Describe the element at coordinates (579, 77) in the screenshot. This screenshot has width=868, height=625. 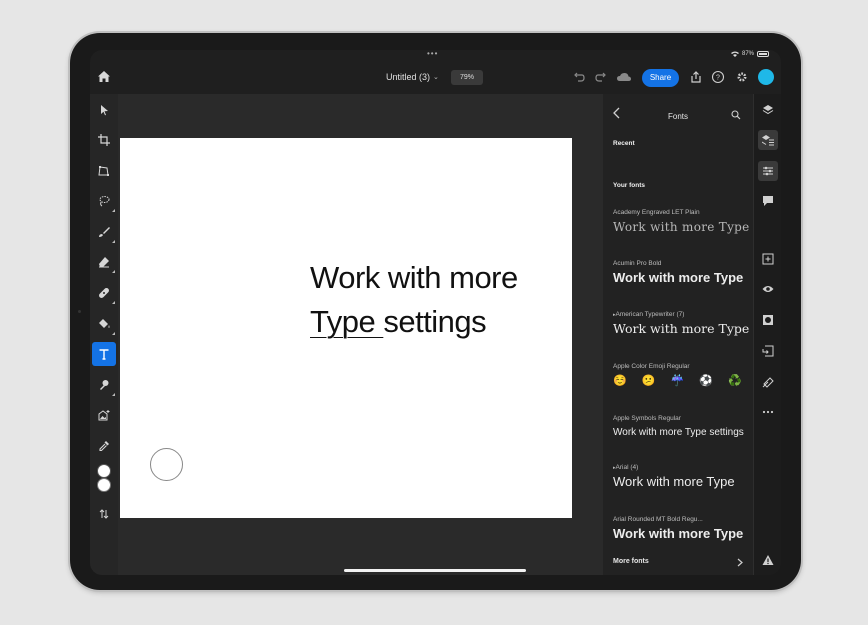
I see `undo-icon` at that location.